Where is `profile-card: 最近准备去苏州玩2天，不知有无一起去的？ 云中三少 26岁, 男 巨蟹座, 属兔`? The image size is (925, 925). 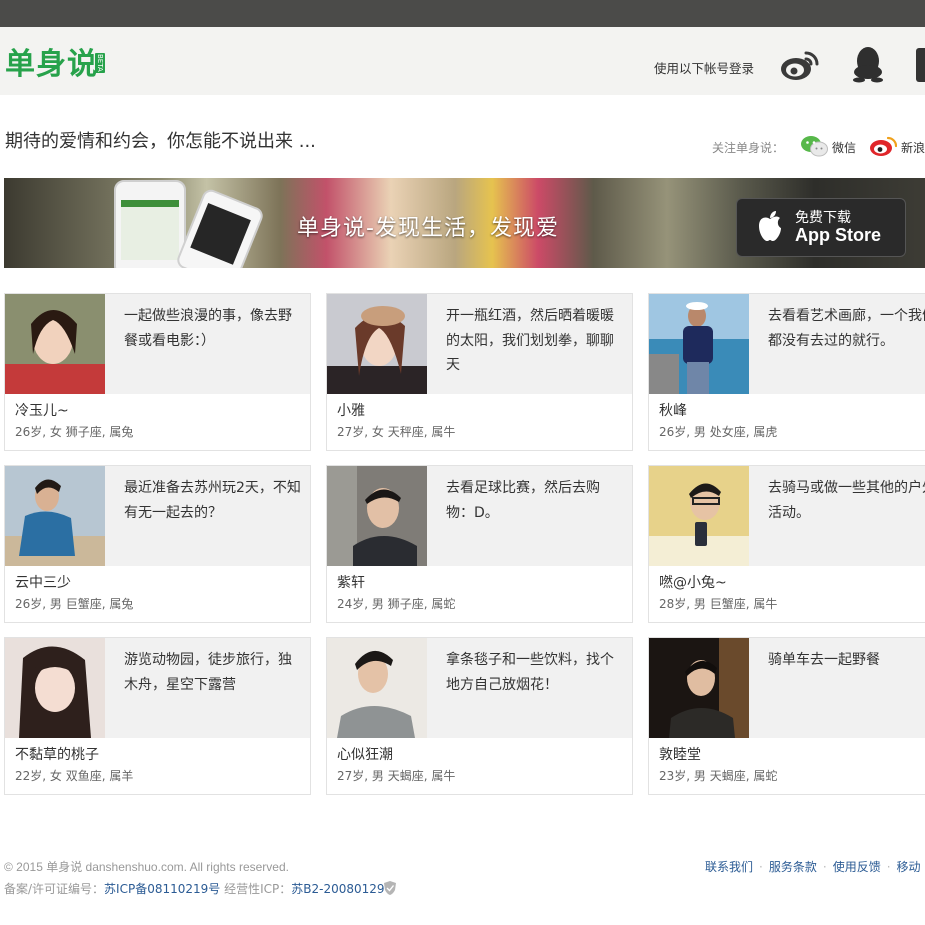
profile-card: 最近准备去苏州玩2天，不知有无一起去的？ 云中三少 26岁, 男 巨蟹座, 属兔 is located at coordinates (157, 544).